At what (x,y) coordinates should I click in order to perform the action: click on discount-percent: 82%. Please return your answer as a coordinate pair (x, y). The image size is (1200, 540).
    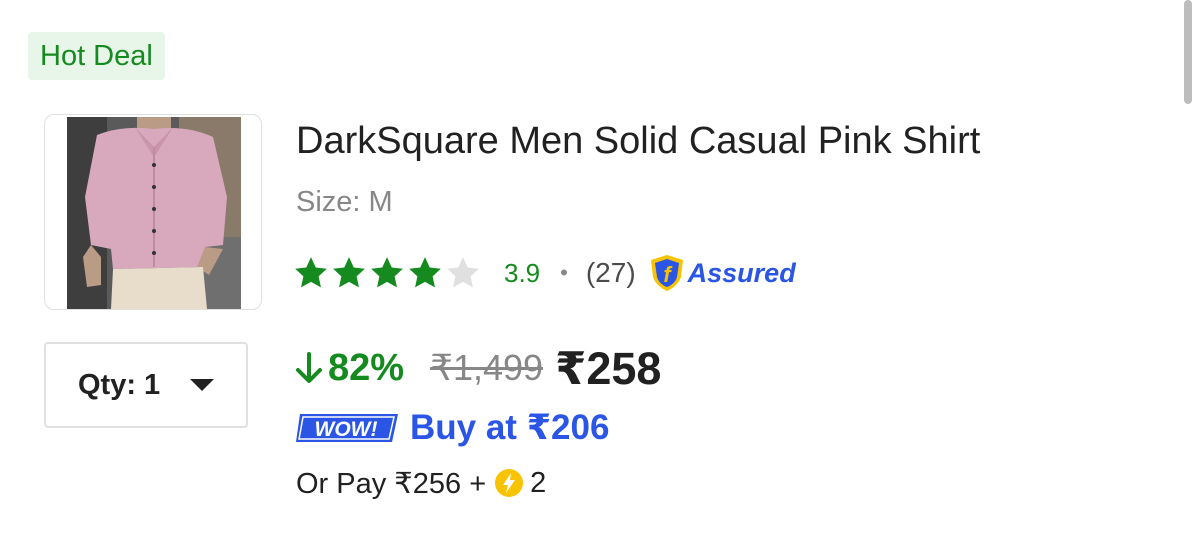
    Looking at the image, I should click on (366, 367).